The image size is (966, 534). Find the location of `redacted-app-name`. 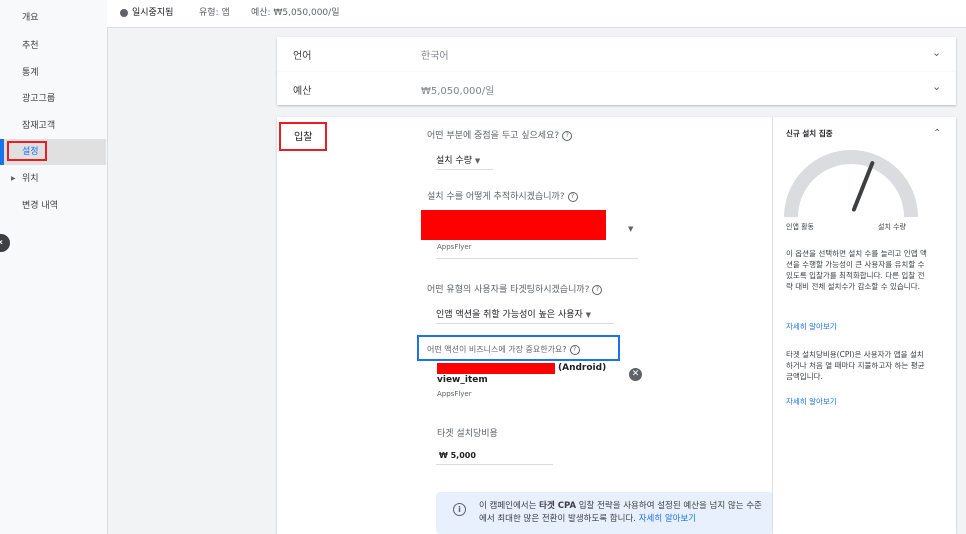

redacted-app-name is located at coordinates (496, 368).